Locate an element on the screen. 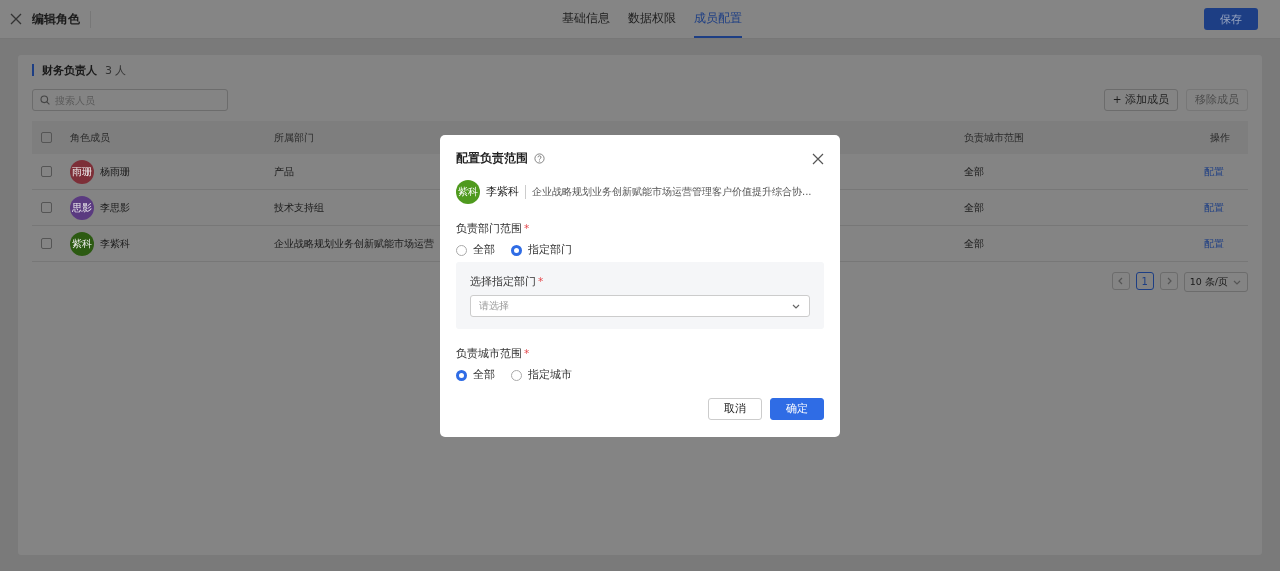  department-select: 请选择 is located at coordinates (640, 306).